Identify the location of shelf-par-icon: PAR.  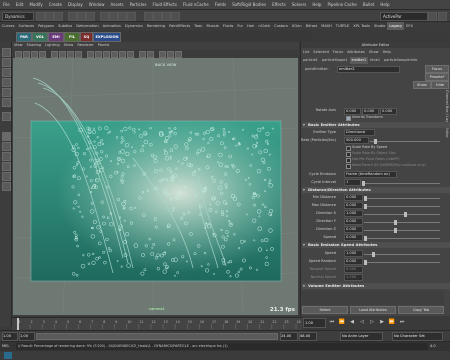
(24, 37).